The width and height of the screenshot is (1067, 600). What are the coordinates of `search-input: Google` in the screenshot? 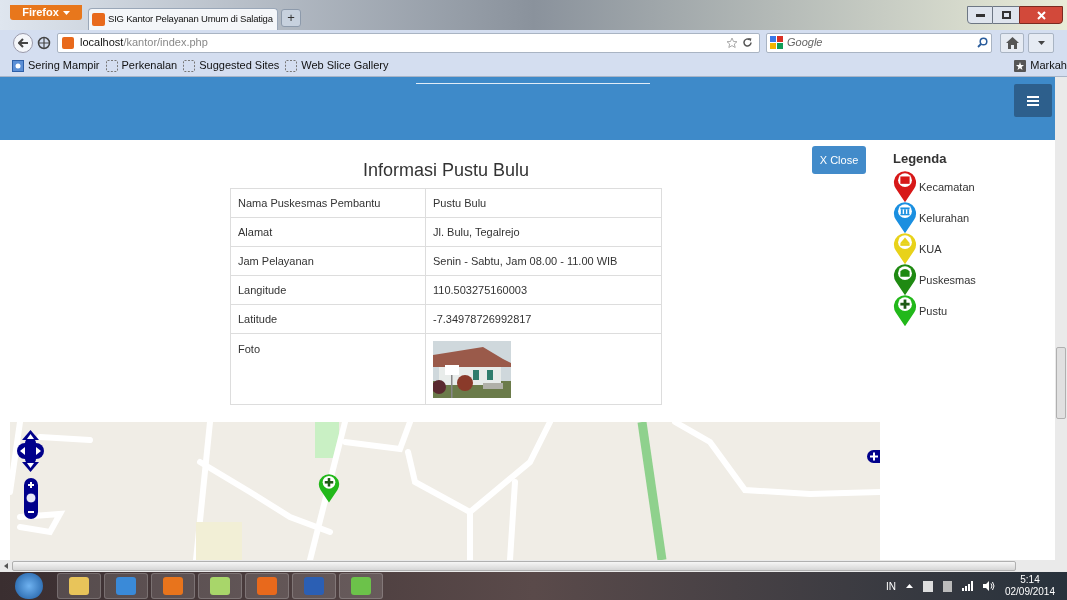 It's located at (880, 42).